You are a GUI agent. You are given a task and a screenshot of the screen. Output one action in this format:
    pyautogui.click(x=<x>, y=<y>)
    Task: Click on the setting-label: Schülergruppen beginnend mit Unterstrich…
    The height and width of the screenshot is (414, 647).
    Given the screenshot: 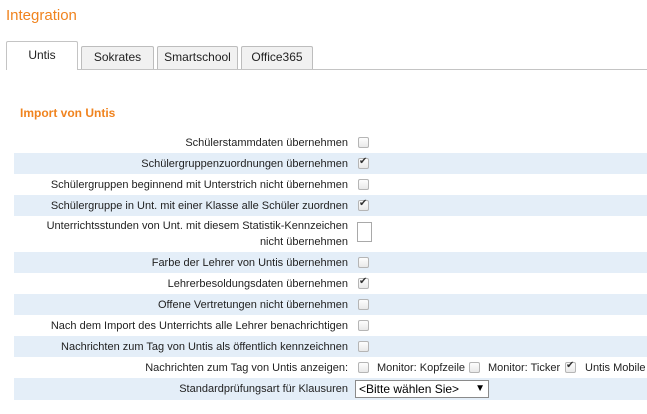 What is the action you would take?
    pyautogui.click(x=199, y=185)
    